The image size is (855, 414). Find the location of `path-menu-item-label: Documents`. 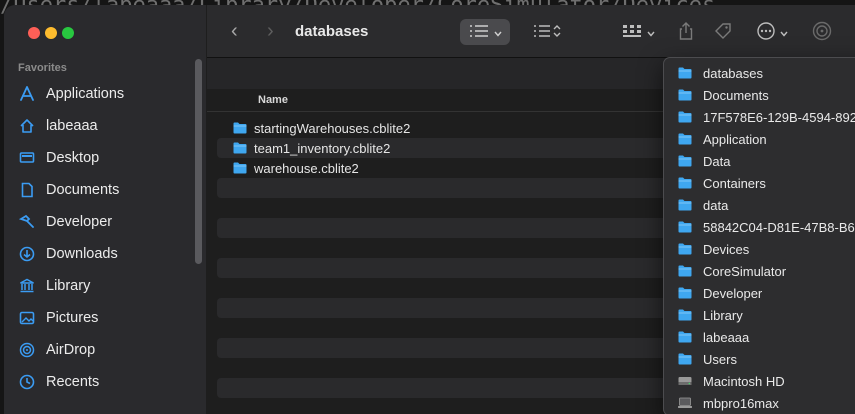

path-menu-item-label: Documents is located at coordinates (736, 95).